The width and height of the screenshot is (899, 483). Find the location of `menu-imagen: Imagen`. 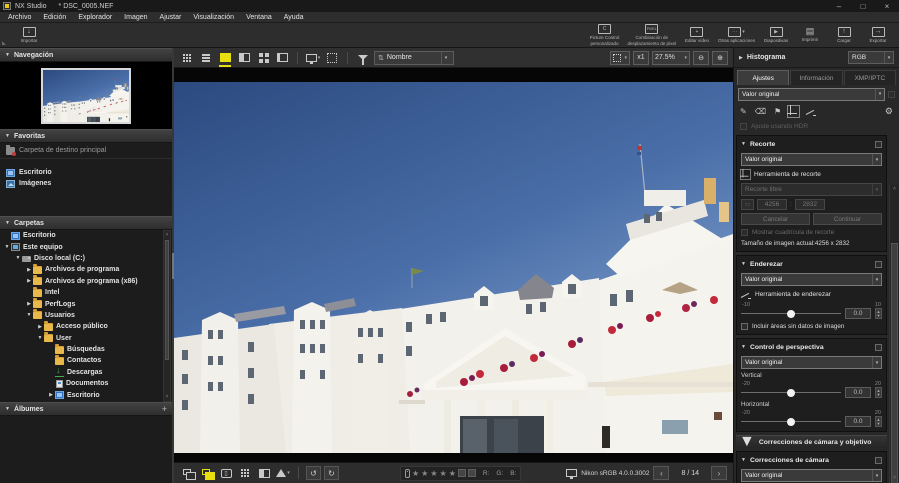

menu-imagen: Imagen is located at coordinates (135, 17).